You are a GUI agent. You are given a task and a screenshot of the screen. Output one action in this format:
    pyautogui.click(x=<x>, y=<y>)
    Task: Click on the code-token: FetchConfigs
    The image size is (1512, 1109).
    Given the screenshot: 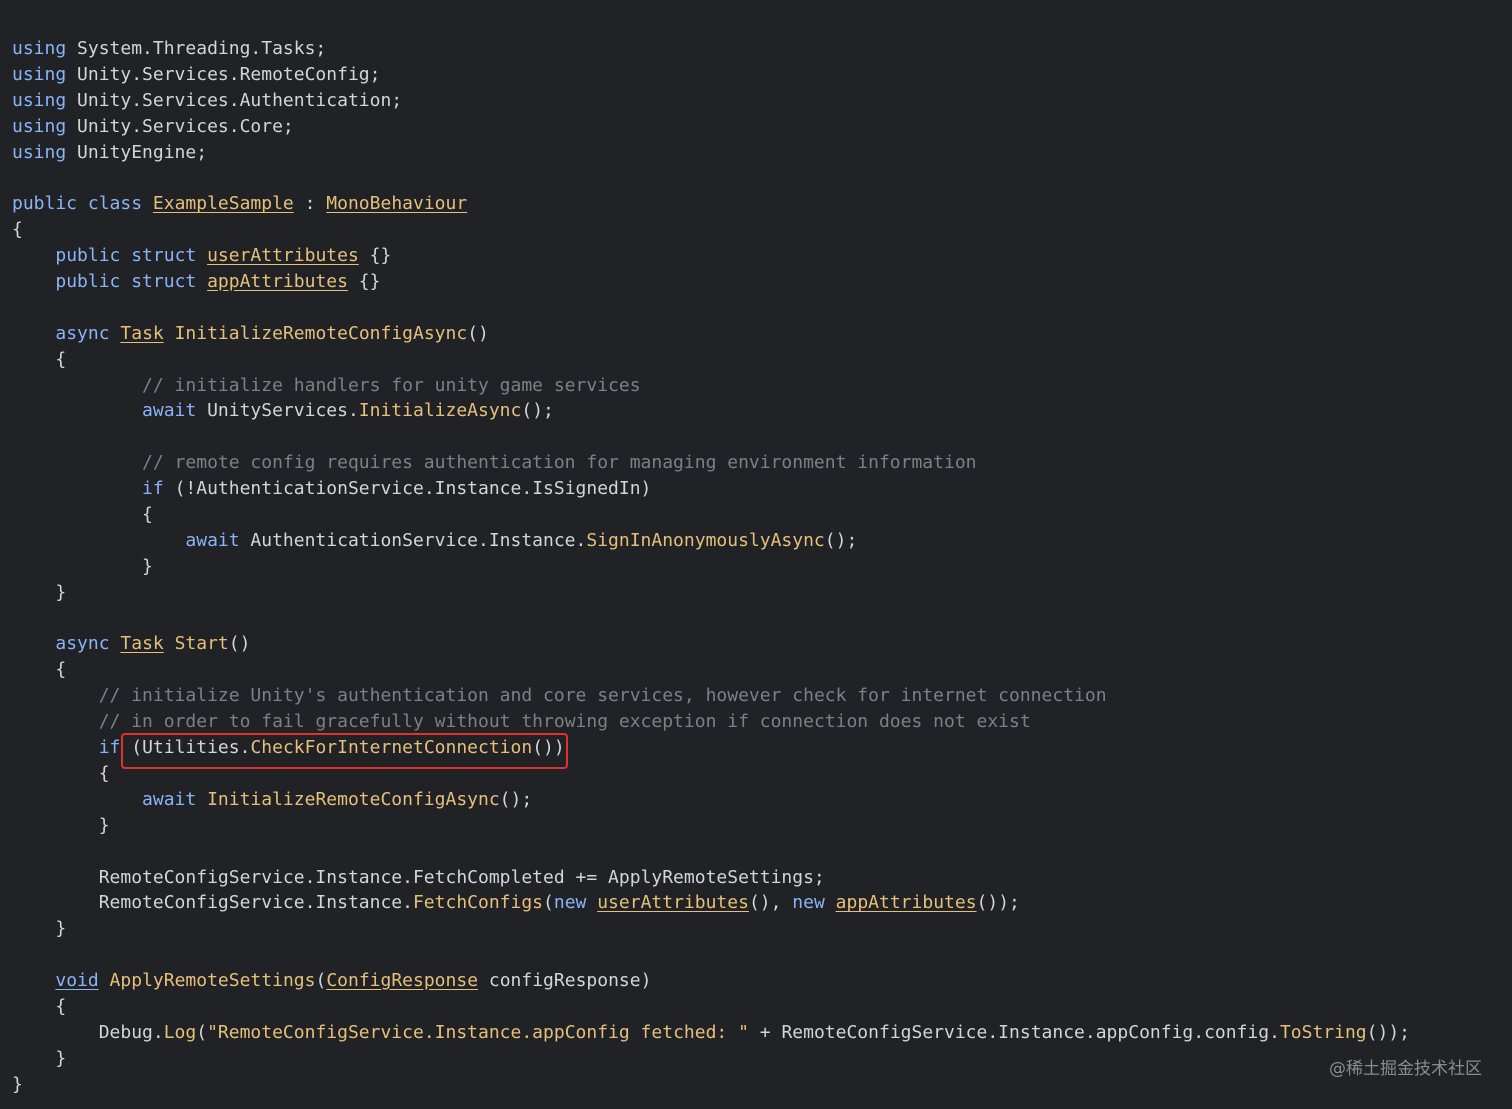 What is the action you would take?
    pyautogui.click(x=478, y=903)
    